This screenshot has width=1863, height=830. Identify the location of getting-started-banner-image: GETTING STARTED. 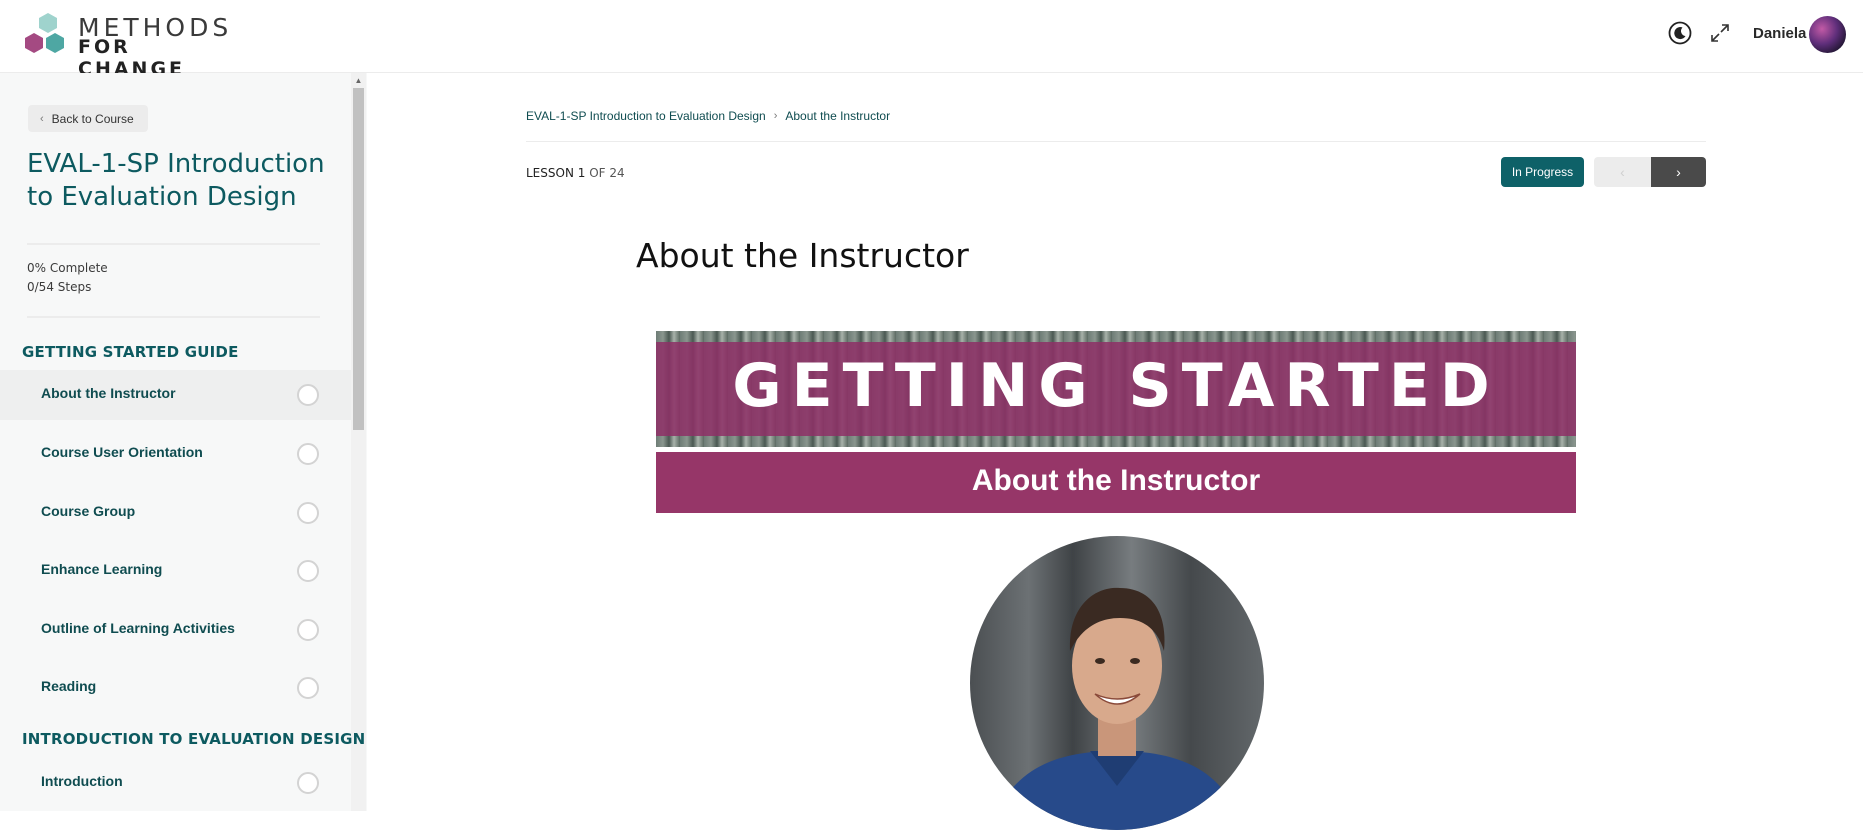
(1116, 389).